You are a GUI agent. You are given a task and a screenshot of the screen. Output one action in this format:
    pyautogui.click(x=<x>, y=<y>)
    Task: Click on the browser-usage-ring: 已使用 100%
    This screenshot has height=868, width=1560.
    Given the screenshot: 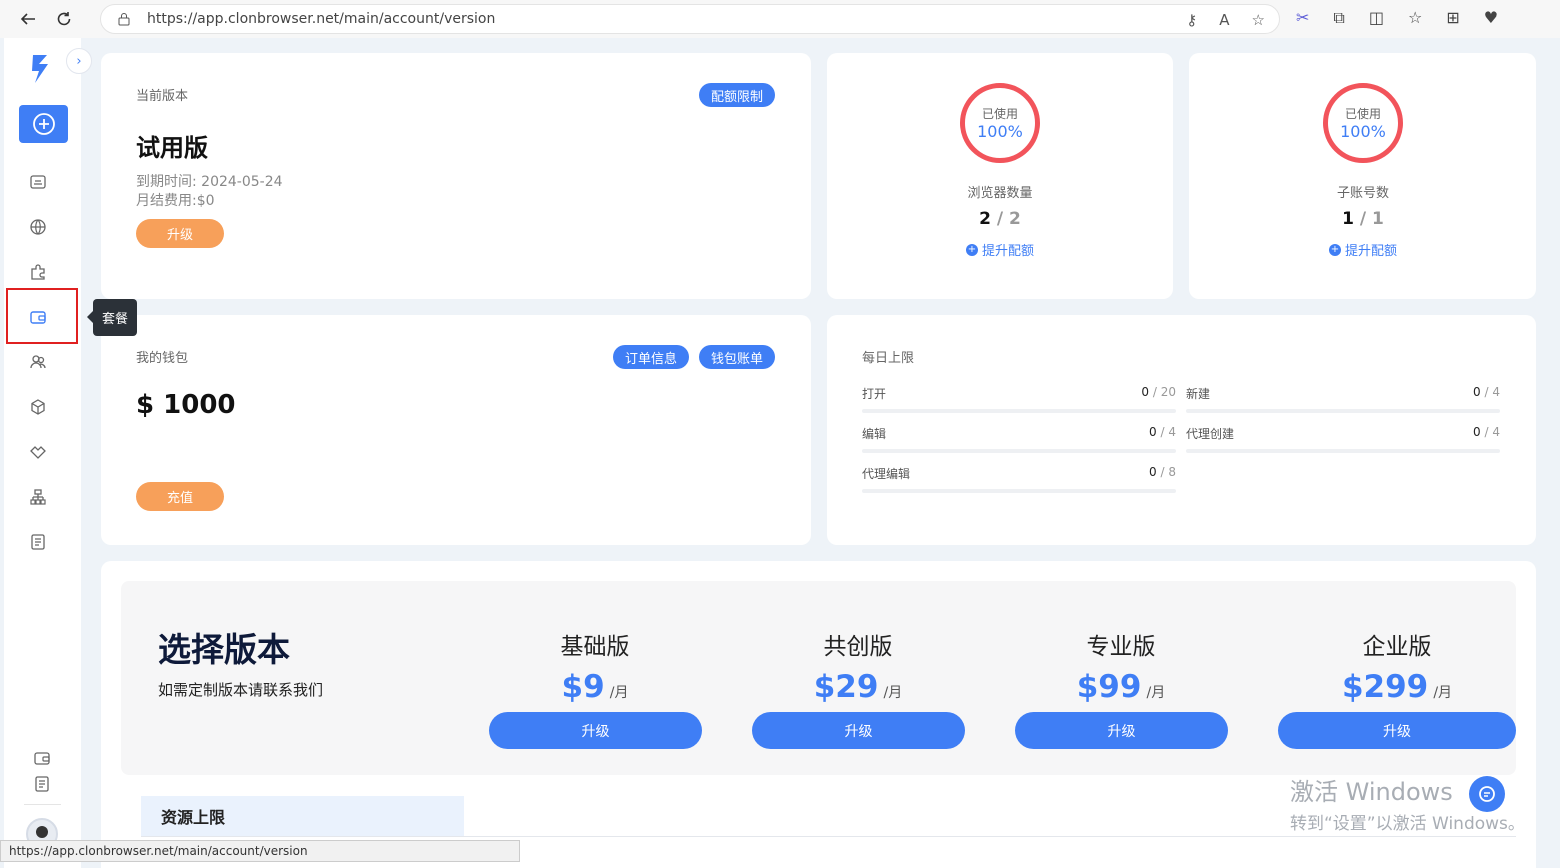 What is the action you would take?
    pyautogui.click(x=1000, y=123)
    